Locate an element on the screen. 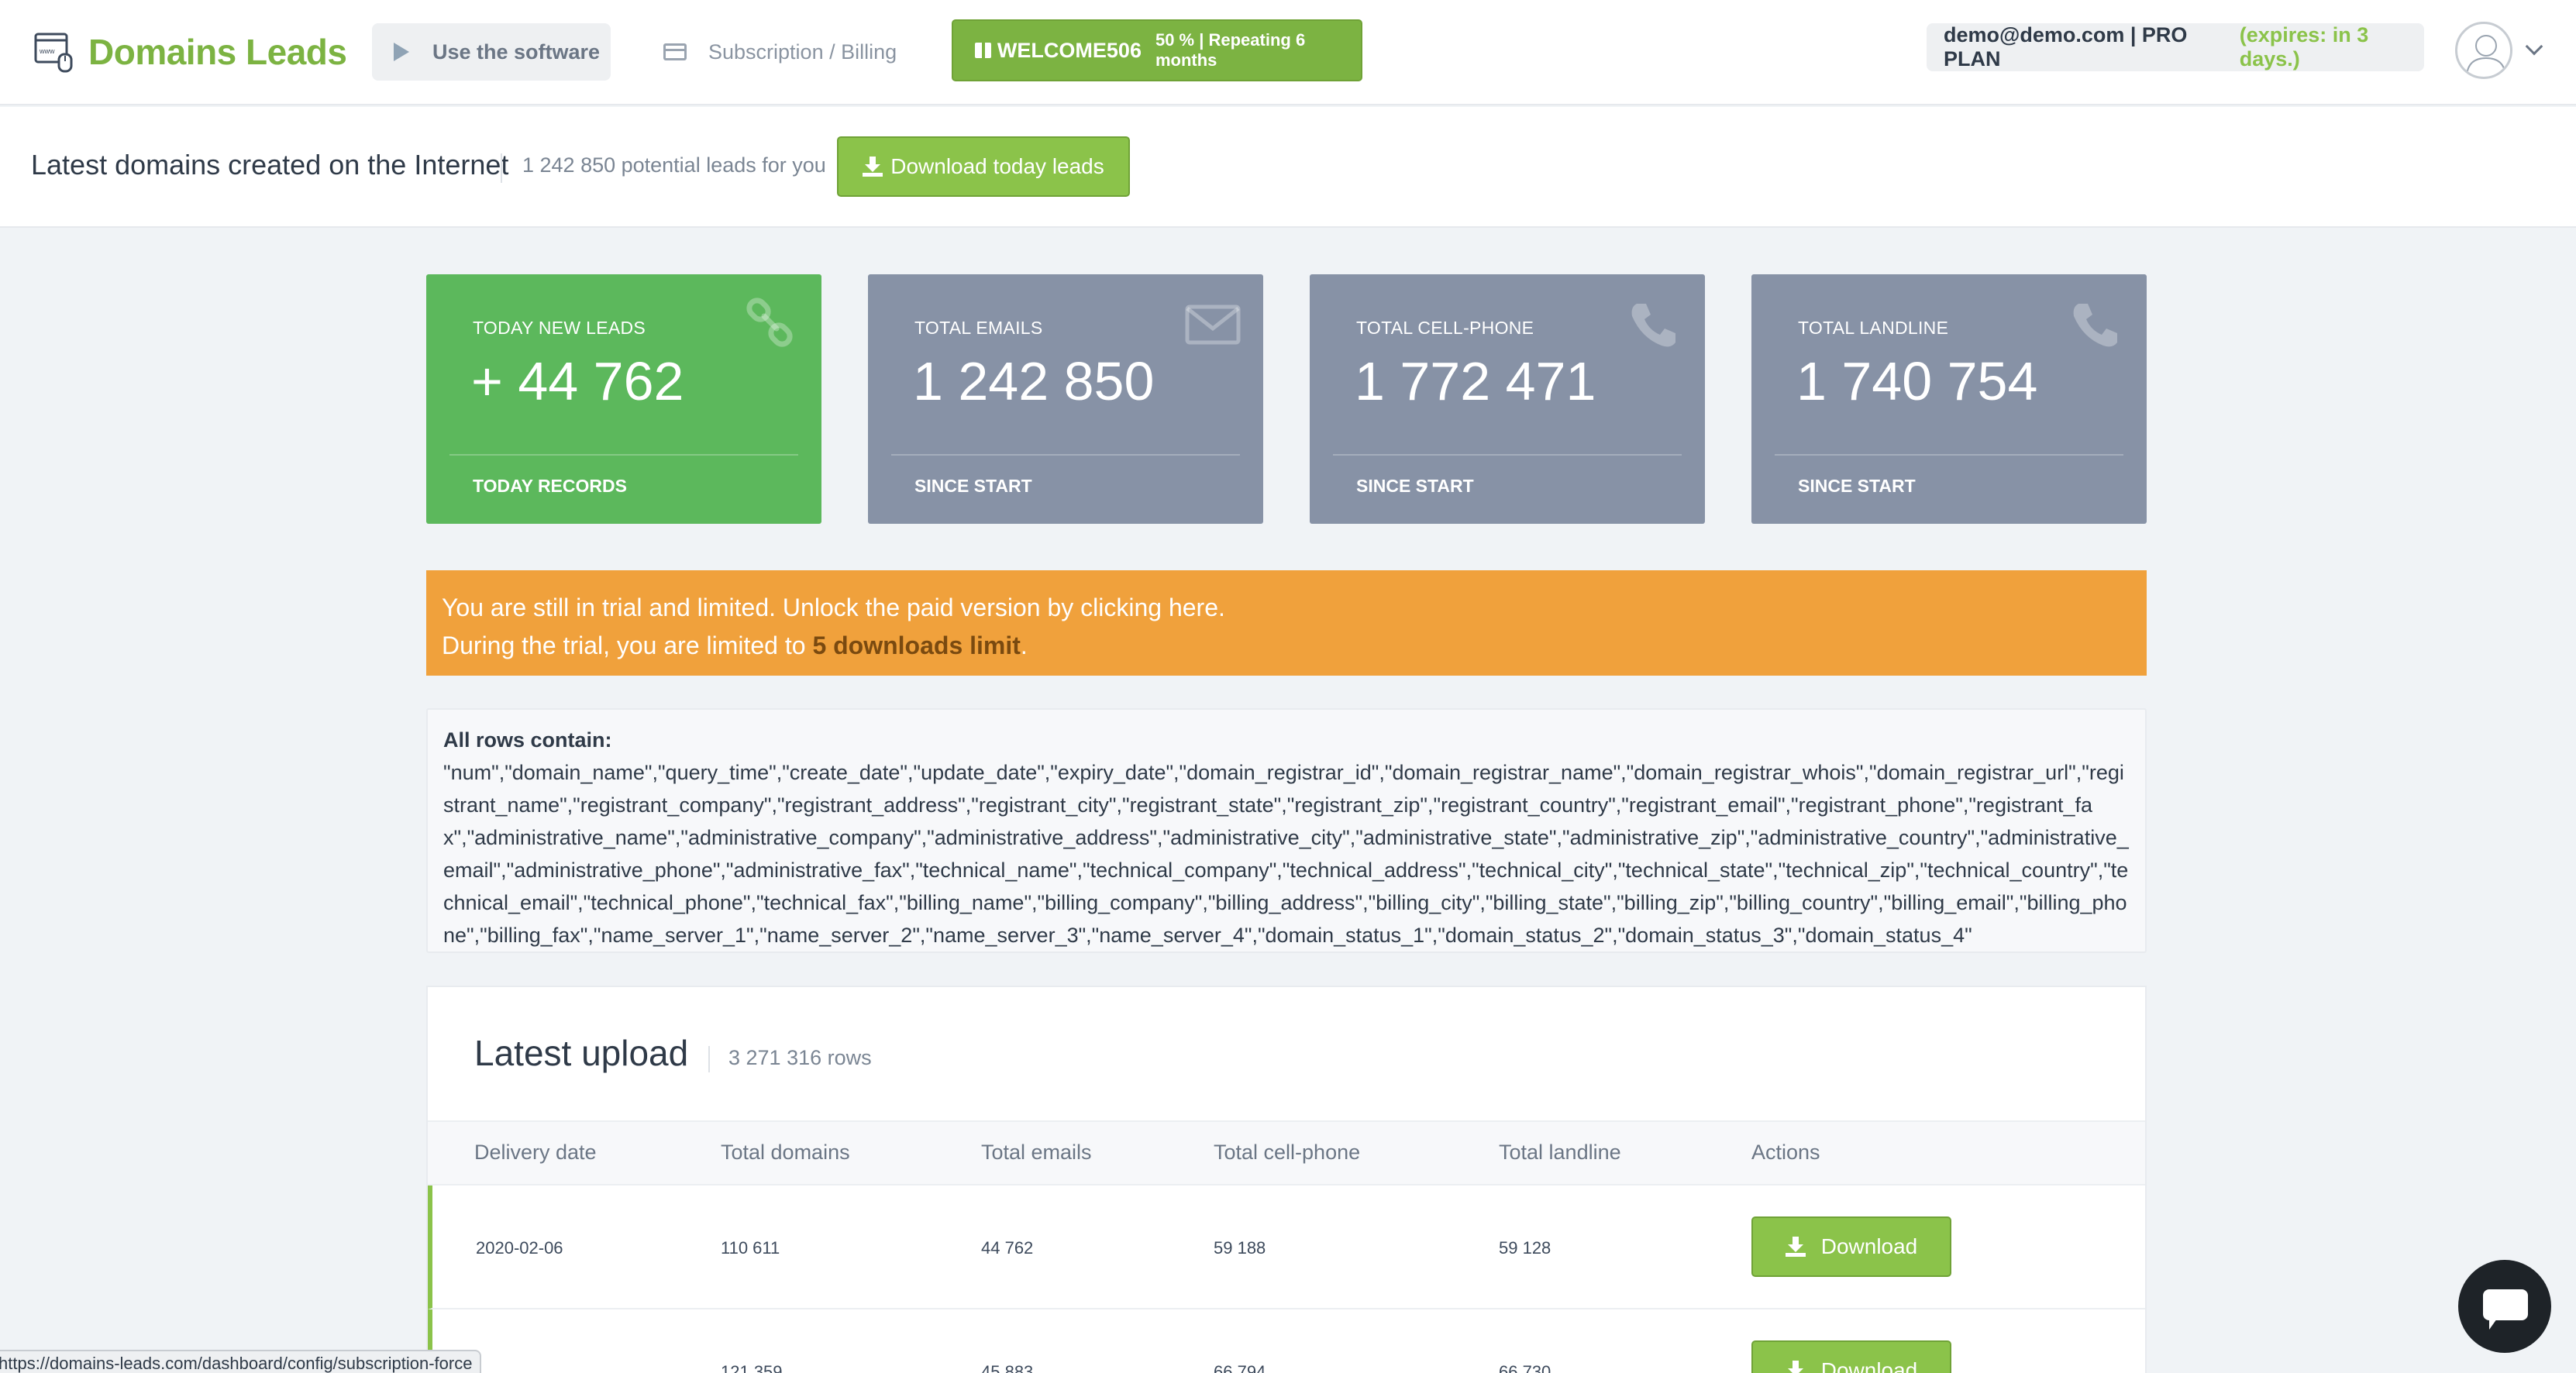  stat-label: TOTAL EMAILS is located at coordinates (978, 328).